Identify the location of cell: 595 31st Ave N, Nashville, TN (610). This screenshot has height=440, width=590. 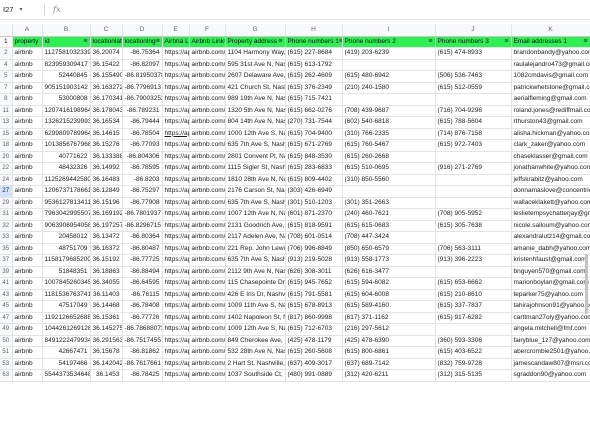
(255, 65).